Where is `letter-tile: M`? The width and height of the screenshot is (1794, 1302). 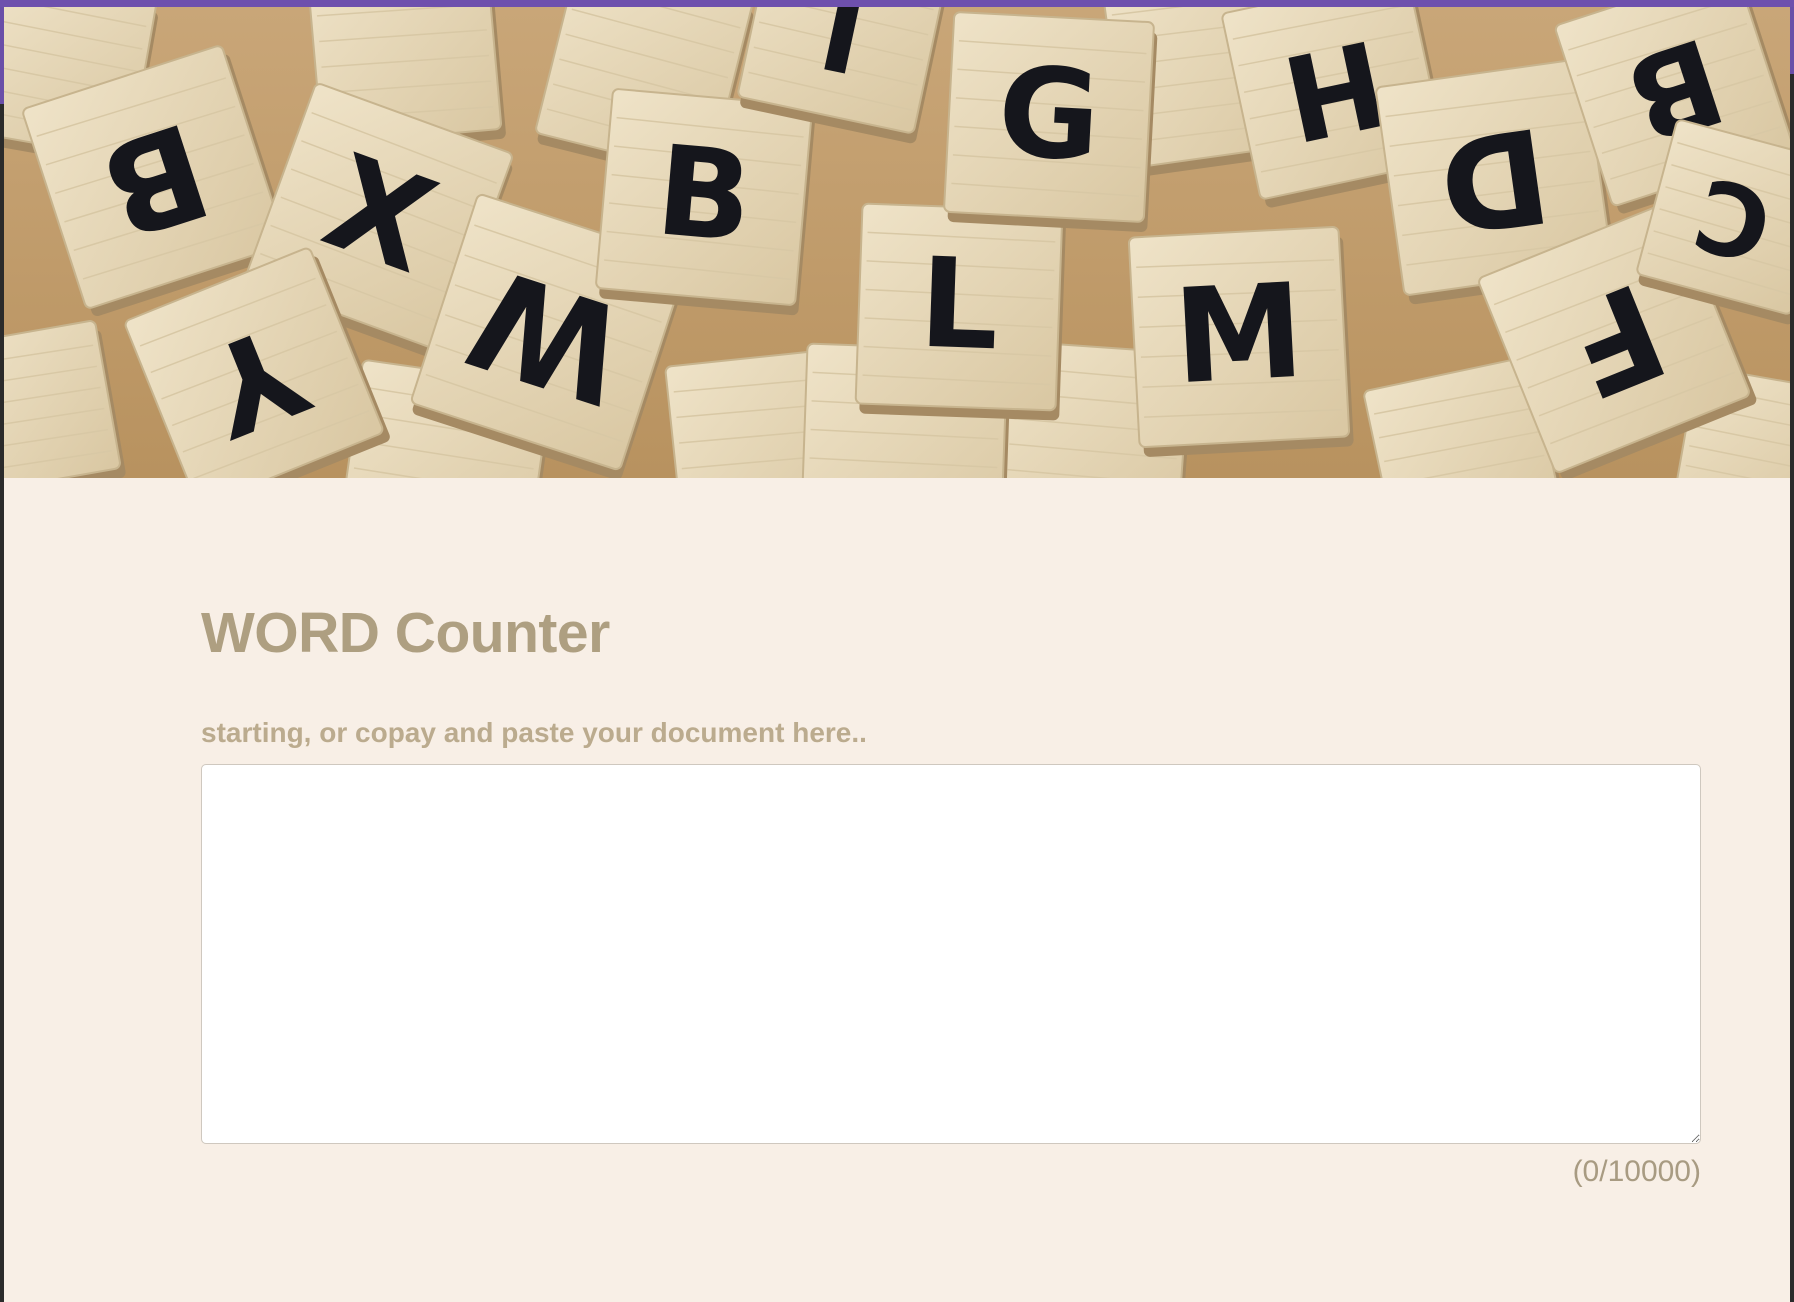 letter-tile: M is located at coordinates (1240, 341).